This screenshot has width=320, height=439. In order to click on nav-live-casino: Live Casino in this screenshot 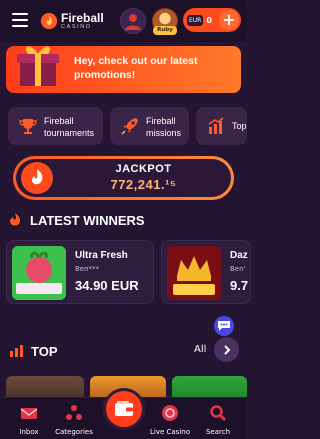, I will do `click(170, 418)`.